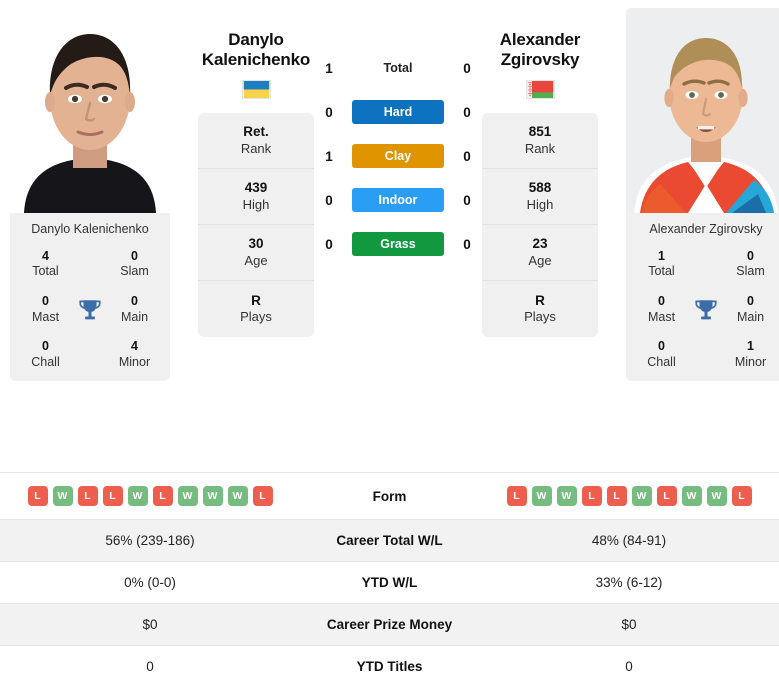  Describe the element at coordinates (750, 255) in the screenshot. I see `right-titles-slam-value: 0` at that location.